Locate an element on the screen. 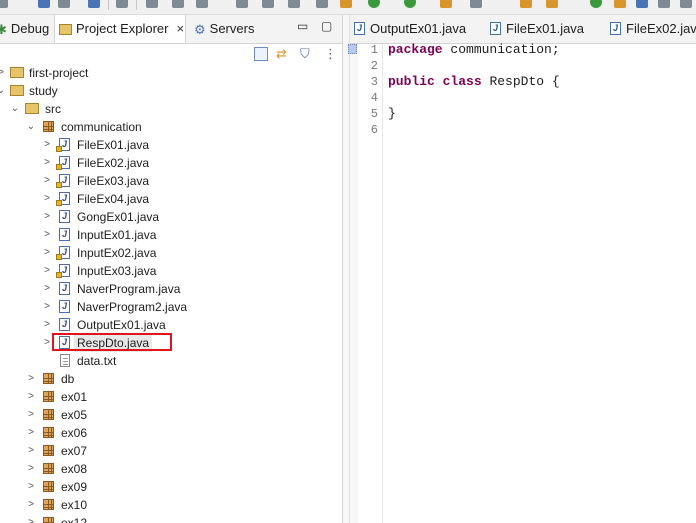 The width and height of the screenshot is (696, 523). tree-item-package: > ex08 is located at coordinates (171, 469).